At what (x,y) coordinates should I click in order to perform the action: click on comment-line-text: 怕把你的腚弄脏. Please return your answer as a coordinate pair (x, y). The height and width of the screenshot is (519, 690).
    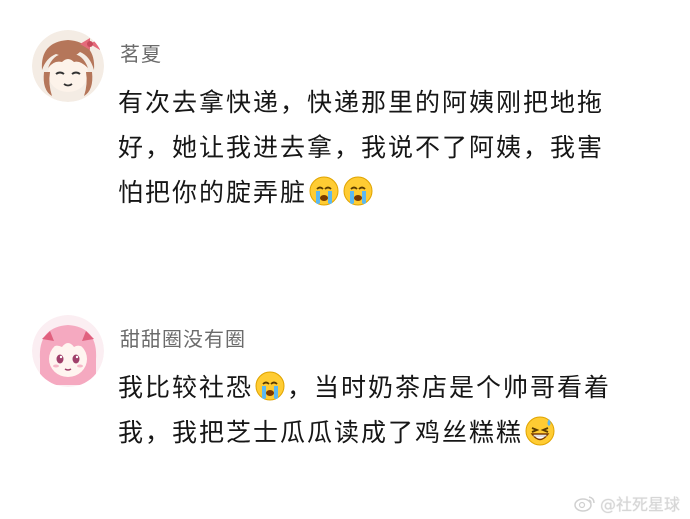
    Looking at the image, I should click on (213, 192).